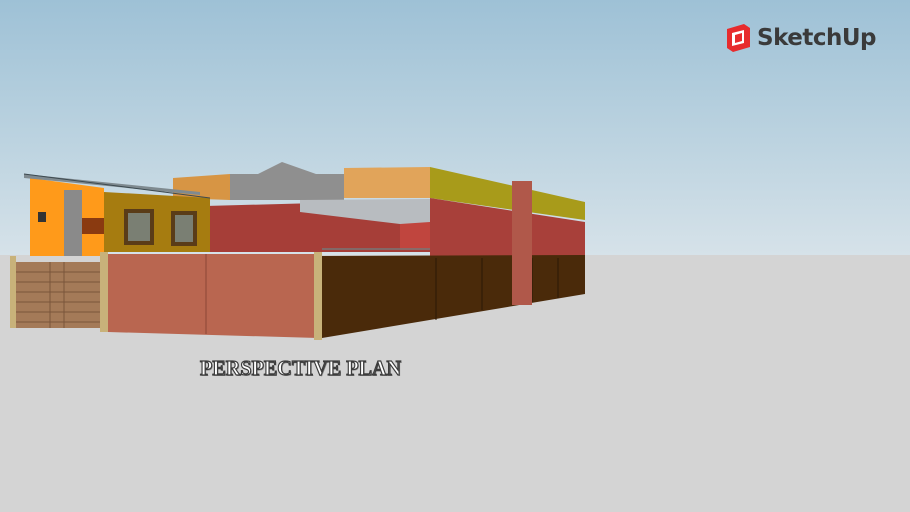 Image resolution: width=910 pixels, height=512 pixels. What do you see at coordinates (73, 223) in the screenshot?
I see `stone-pillar` at bounding box center [73, 223].